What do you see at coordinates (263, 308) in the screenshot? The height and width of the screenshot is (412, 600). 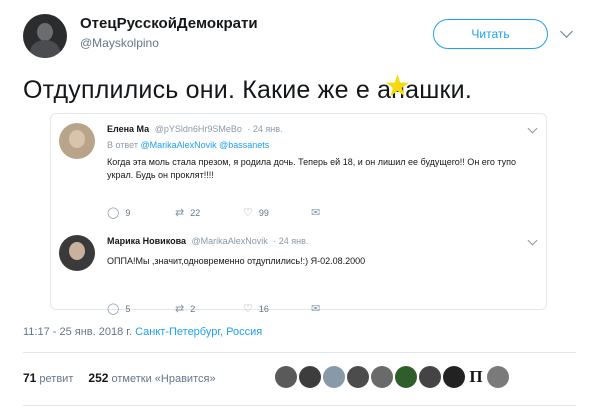 I see `like-count: 16` at bounding box center [263, 308].